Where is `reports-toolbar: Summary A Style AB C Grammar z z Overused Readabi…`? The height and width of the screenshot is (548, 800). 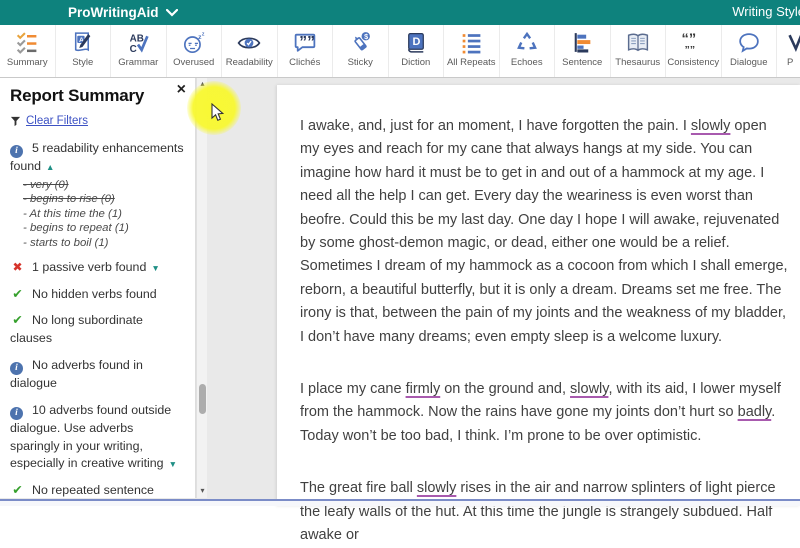 reports-toolbar: Summary A Style AB C Grammar z z Overused Readabi… is located at coordinates (400, 51).